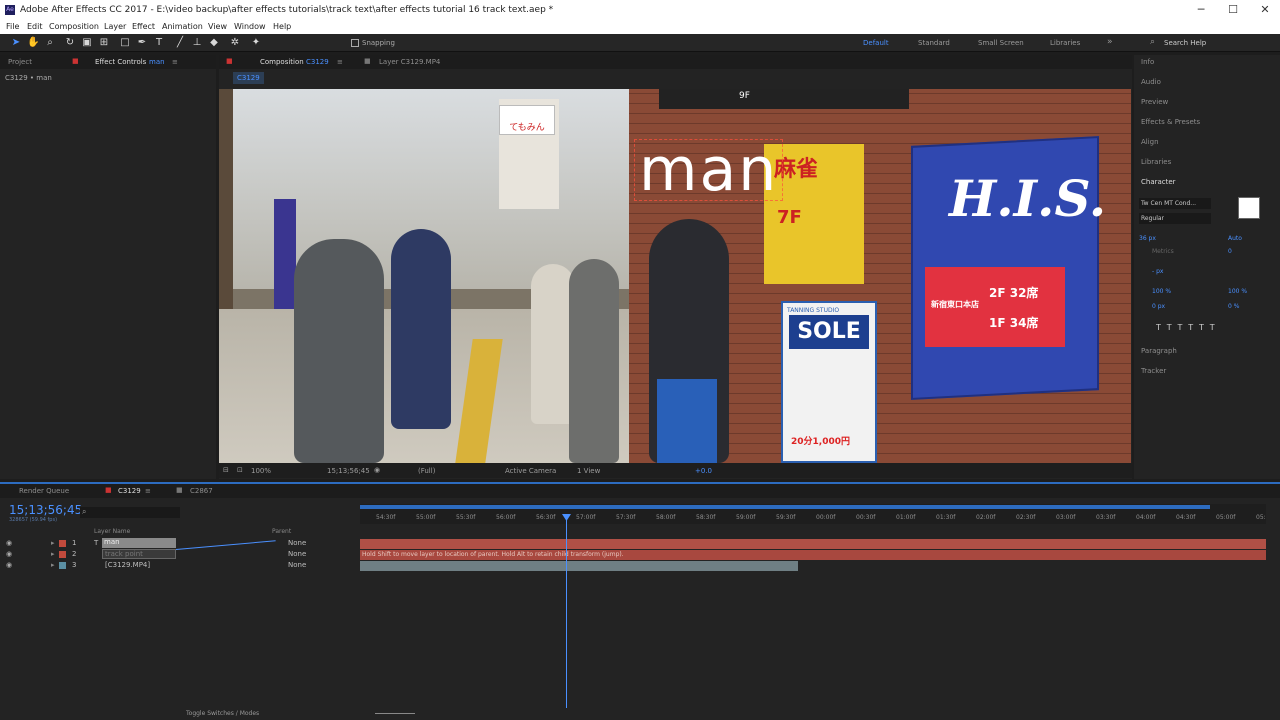 The width and height of the screenshot is (1280, 720). I want to click on layer-name: man, so click(139, 543).